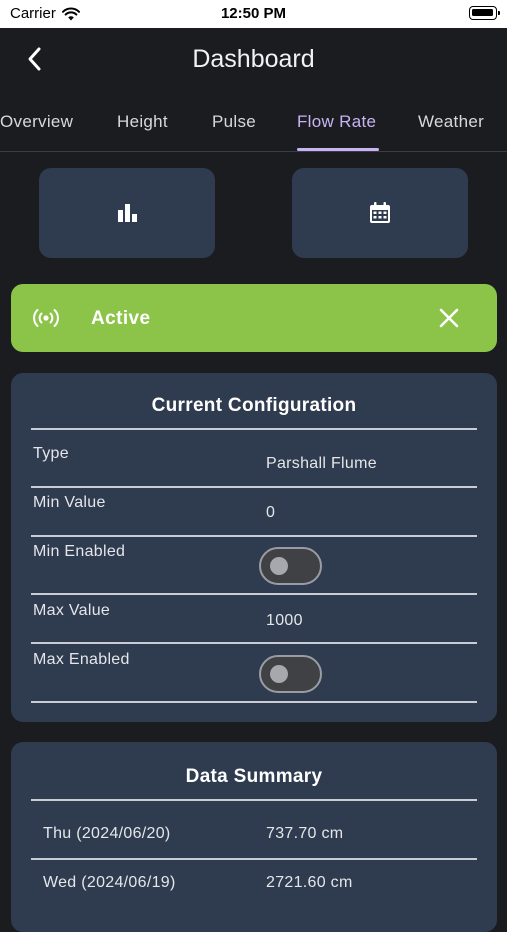  I want to click on status-banner: Active, so click(254, 318).